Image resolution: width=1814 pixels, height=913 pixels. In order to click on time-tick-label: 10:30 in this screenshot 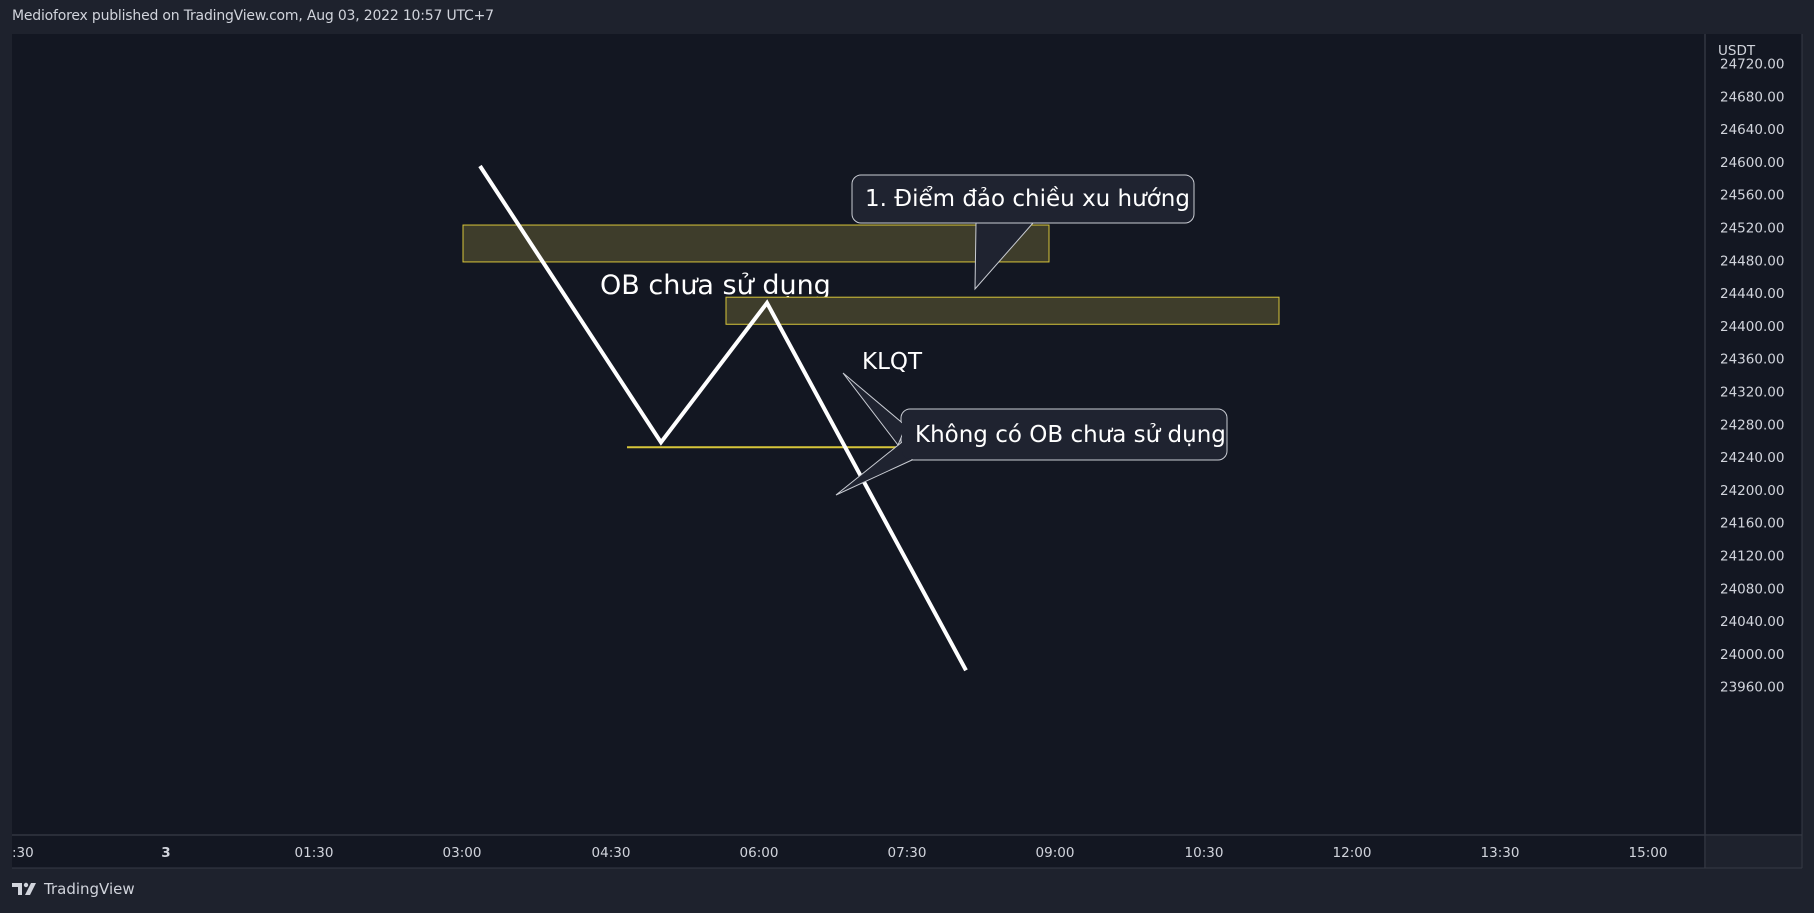, I will do `click(1204, 853)`.